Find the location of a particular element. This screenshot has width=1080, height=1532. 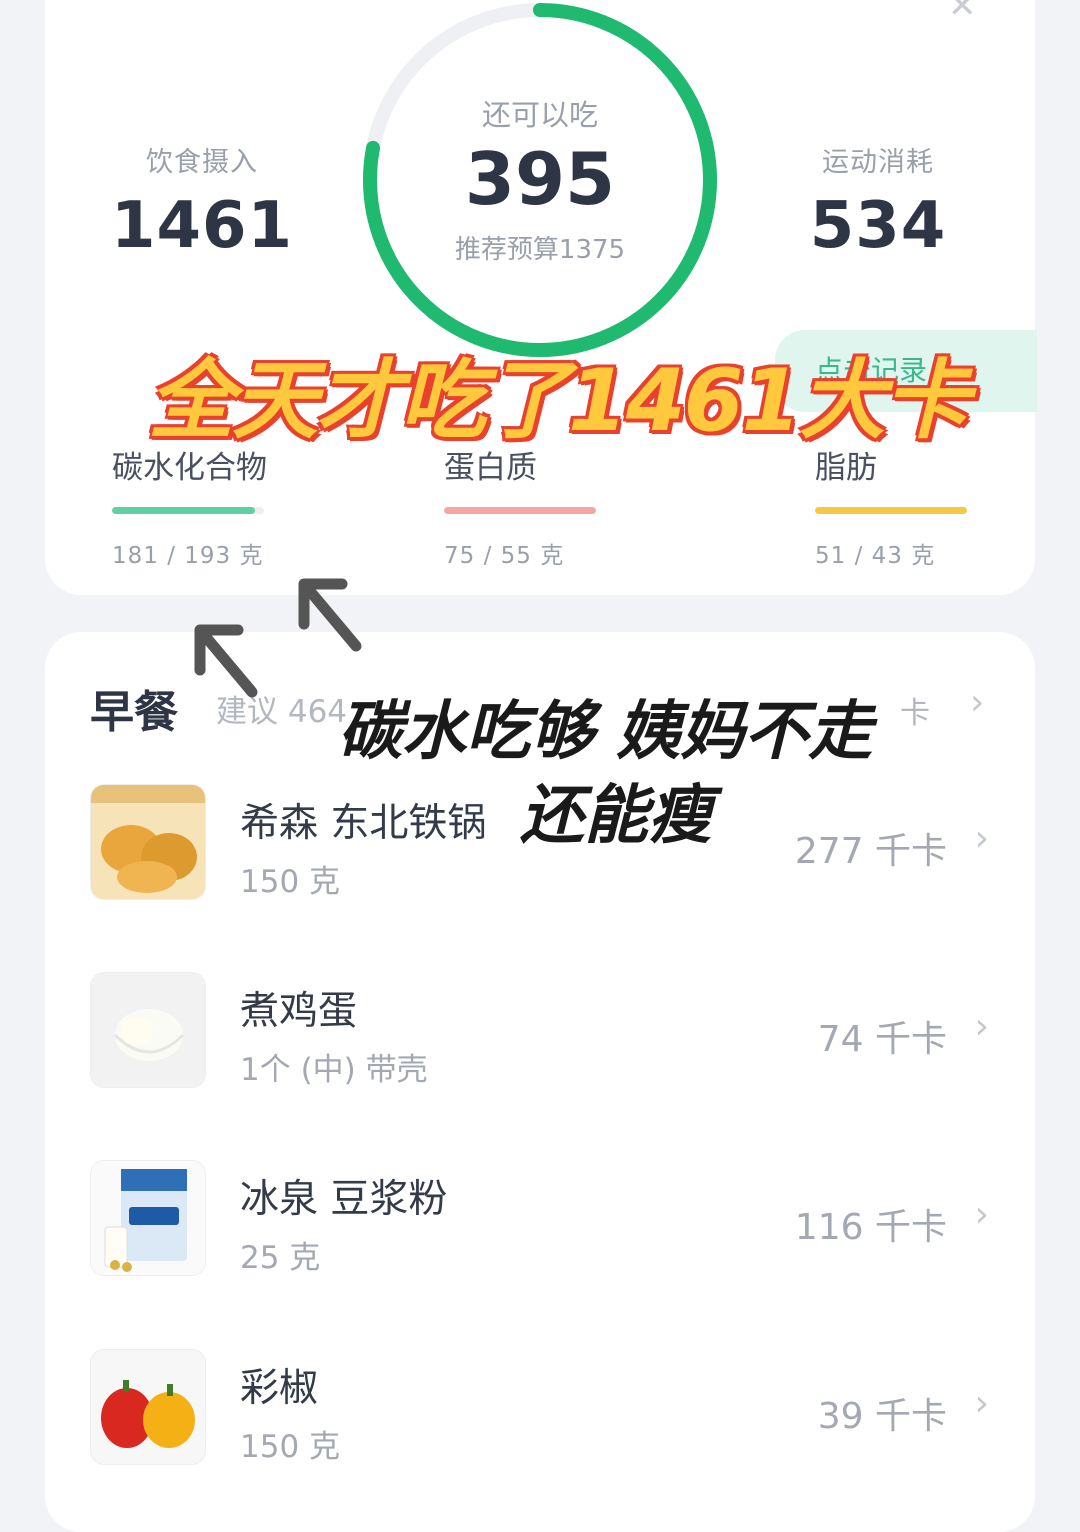

intake-value: 1461 is located at coordinates (202, 226).